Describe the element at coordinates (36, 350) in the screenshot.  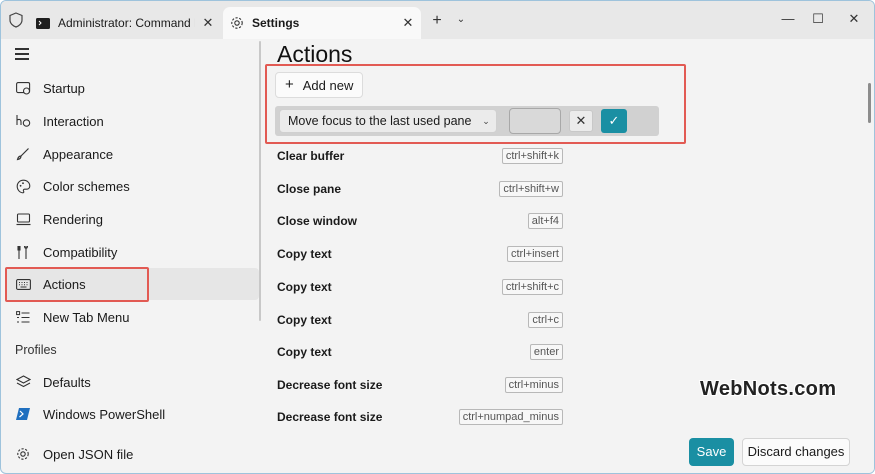
I see `profiles-section-header: Profiles` at that location.